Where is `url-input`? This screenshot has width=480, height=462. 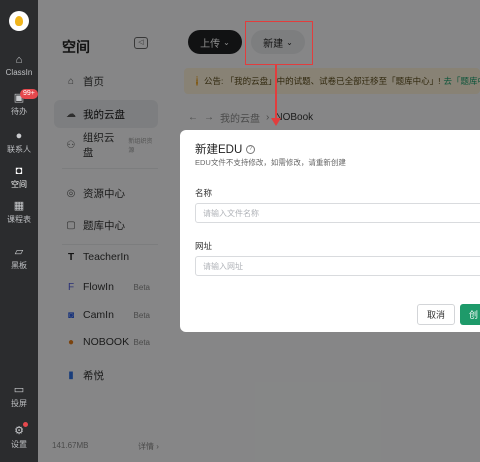 url-input is located at coordinates (337, 266).